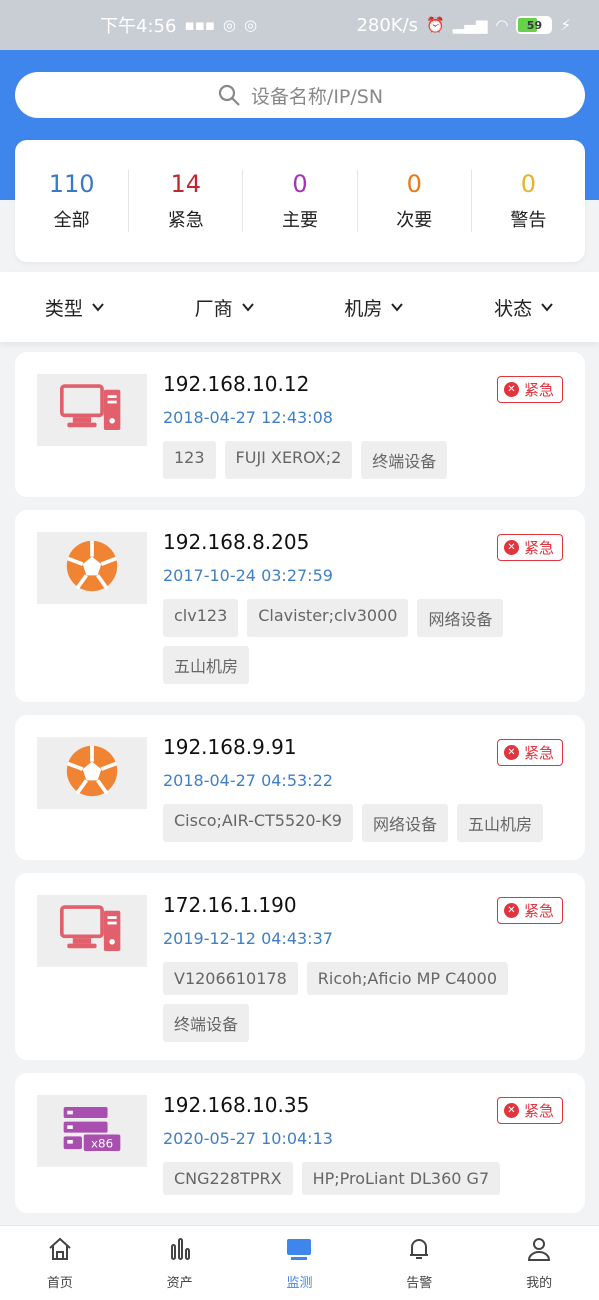 This screenshot has height=1300, width=599. Describe the element at coordinates (401, 1178) in the screenshot. I see `device-tag: HP;ProLiant DL360 G7` at that location.